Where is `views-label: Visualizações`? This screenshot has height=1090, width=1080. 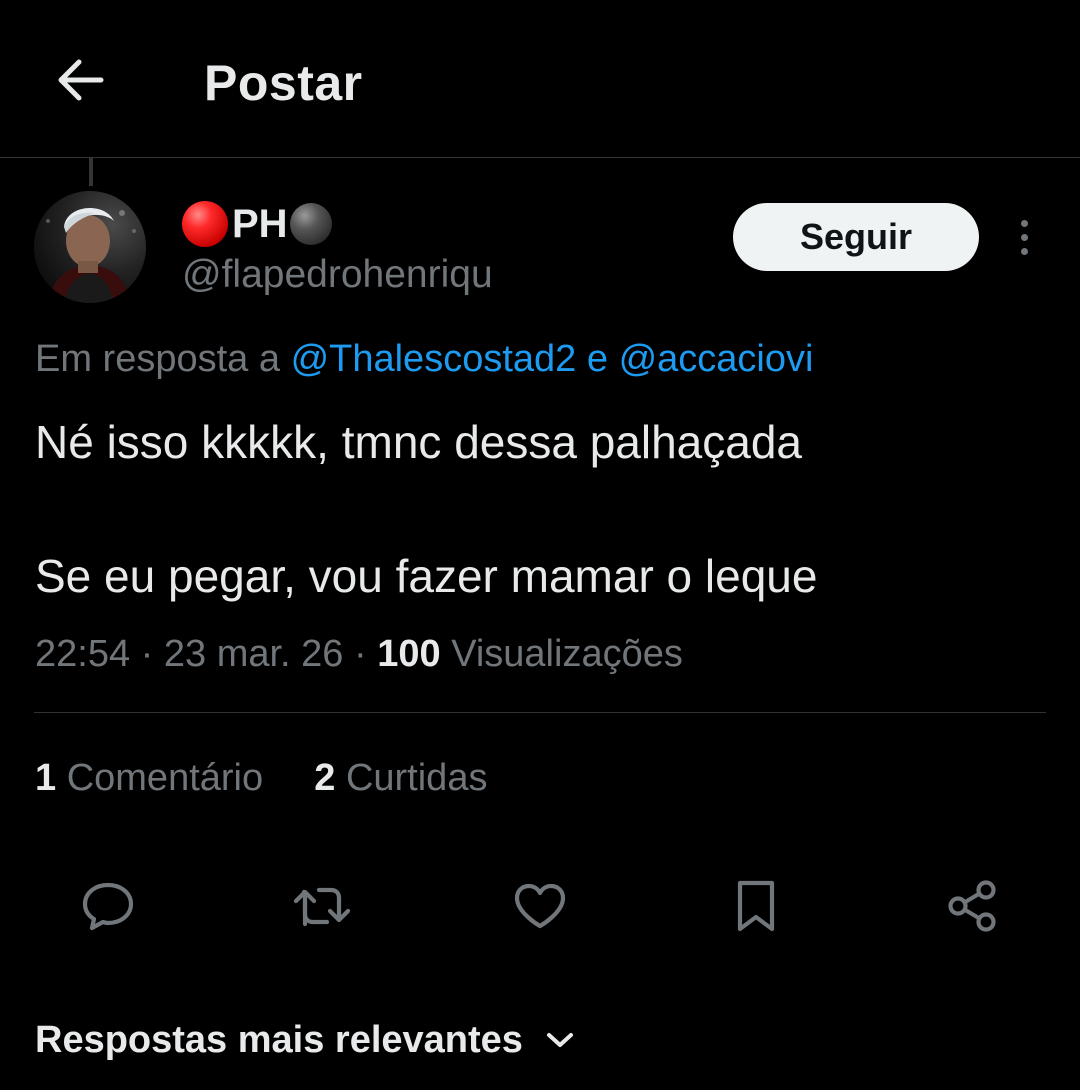
views-label: Visualizações is located at coordinates (567, 654).